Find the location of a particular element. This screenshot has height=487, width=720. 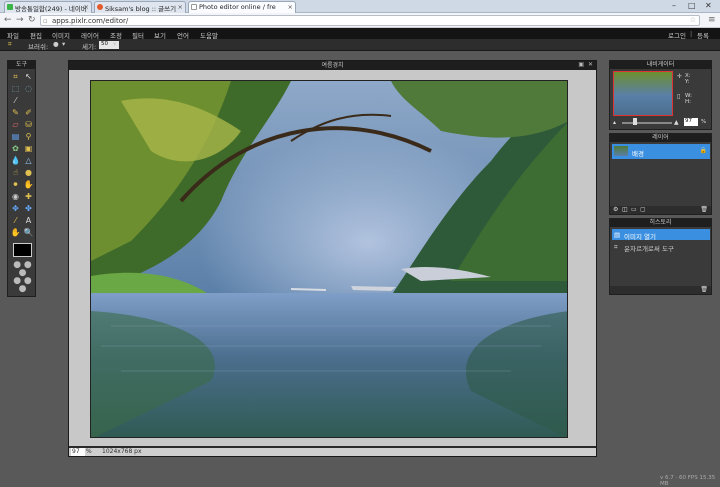

url-input: ▫ apps.pixlr.com/editor/ ☆ is located at coordinates (370, 20).